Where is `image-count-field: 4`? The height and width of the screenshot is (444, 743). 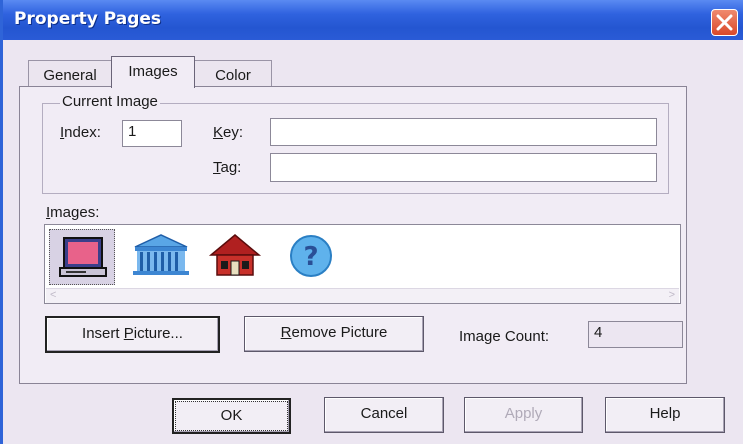
image-count-field: 4 is located at coordinates (635, 334).